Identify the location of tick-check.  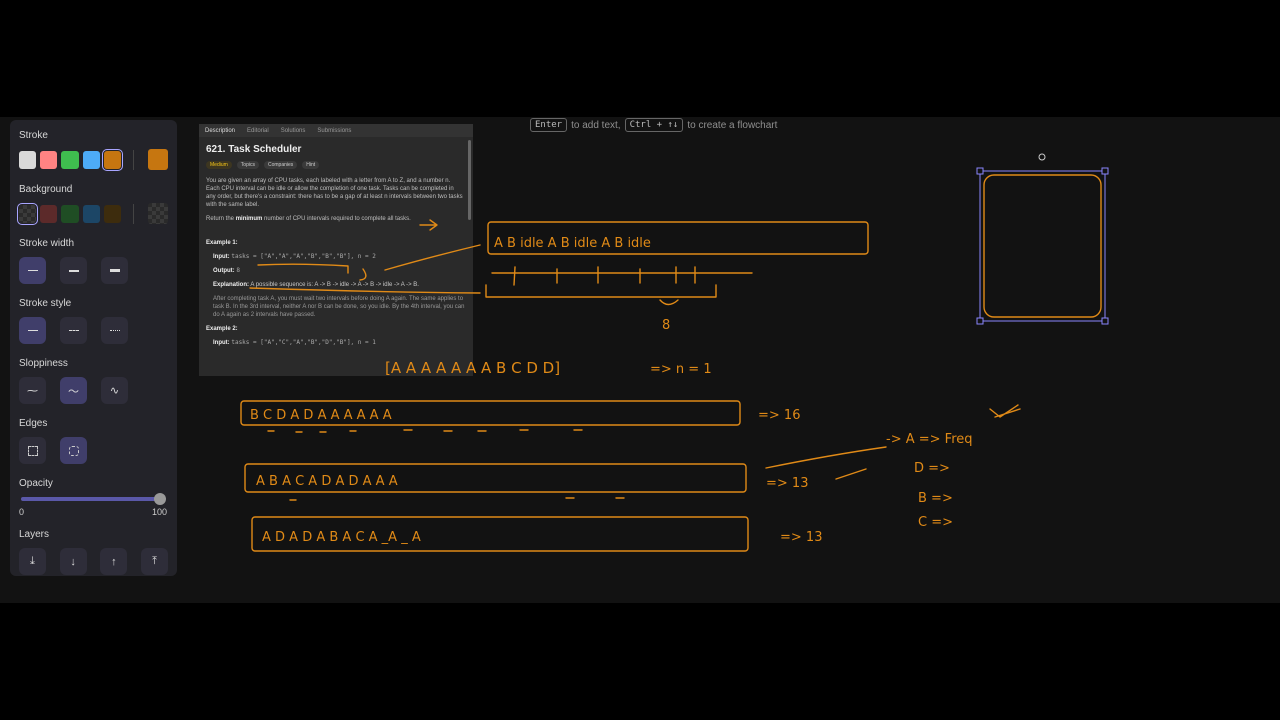
(851, 474).